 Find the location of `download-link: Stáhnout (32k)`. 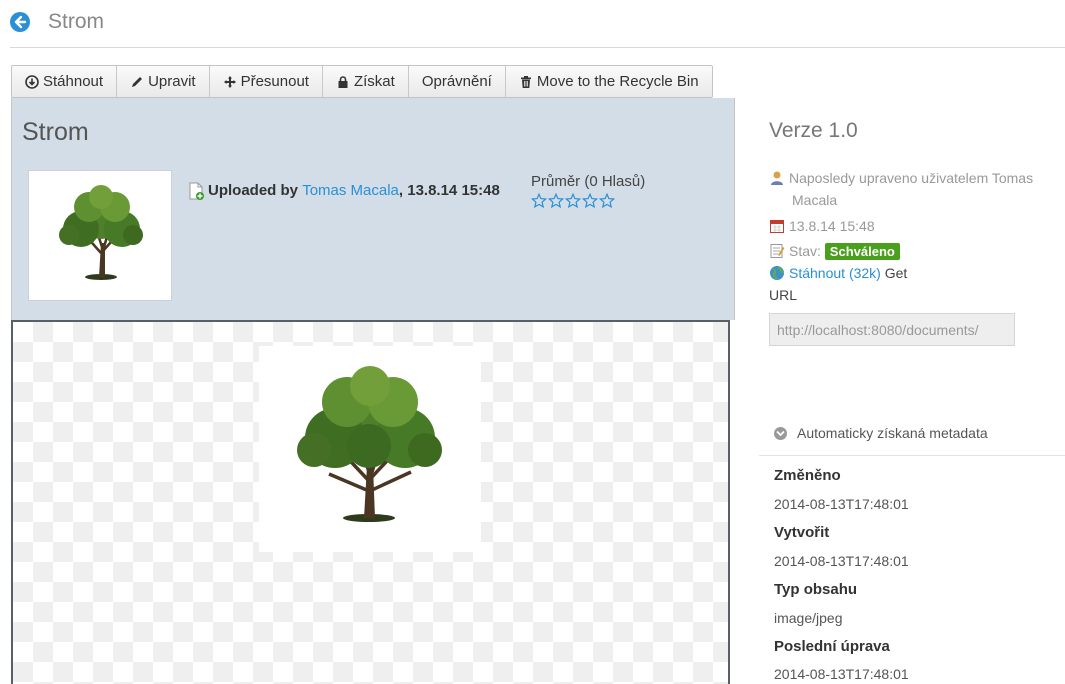

download-link: Stáhnout (32k) is located at coordinates (835, 273).